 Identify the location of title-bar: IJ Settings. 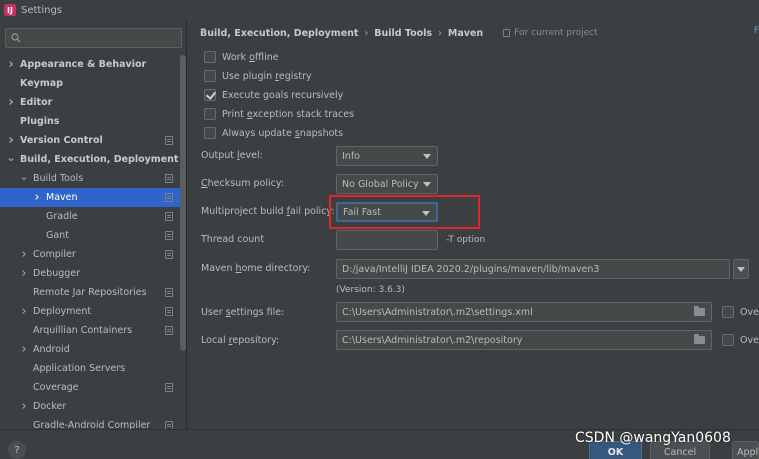
(379, 10).